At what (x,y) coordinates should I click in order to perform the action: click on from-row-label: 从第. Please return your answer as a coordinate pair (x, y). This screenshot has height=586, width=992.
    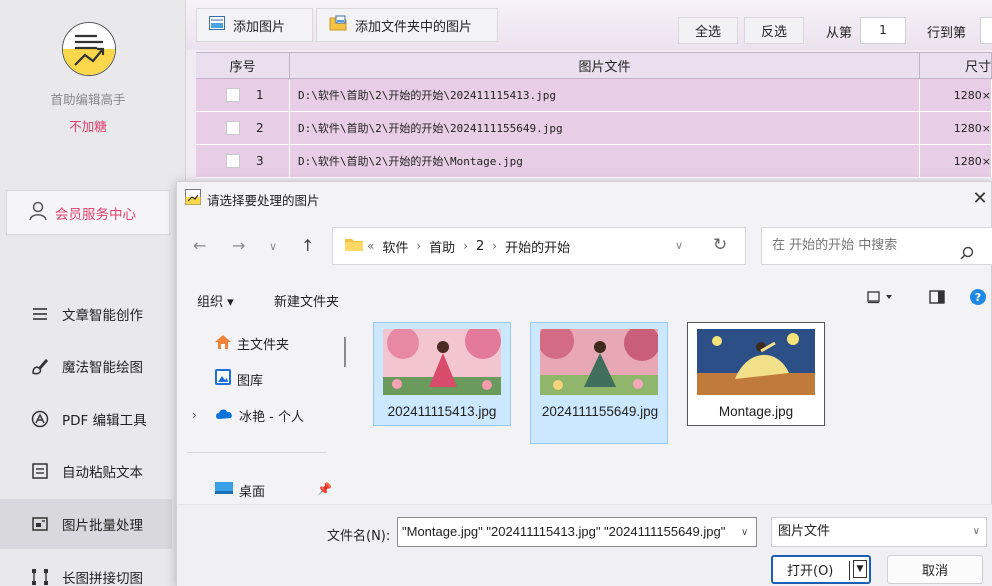
    Looking at the image, I should click on (839, 33).